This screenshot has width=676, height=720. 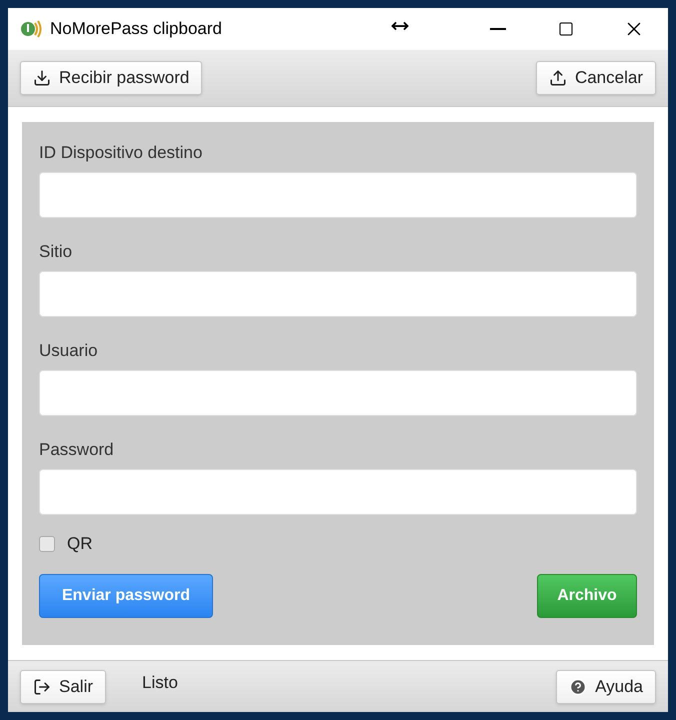 What do you see at coordinates (578, 687) in the screenshot?
I see `help-icon` at bounding box center [578, 687].